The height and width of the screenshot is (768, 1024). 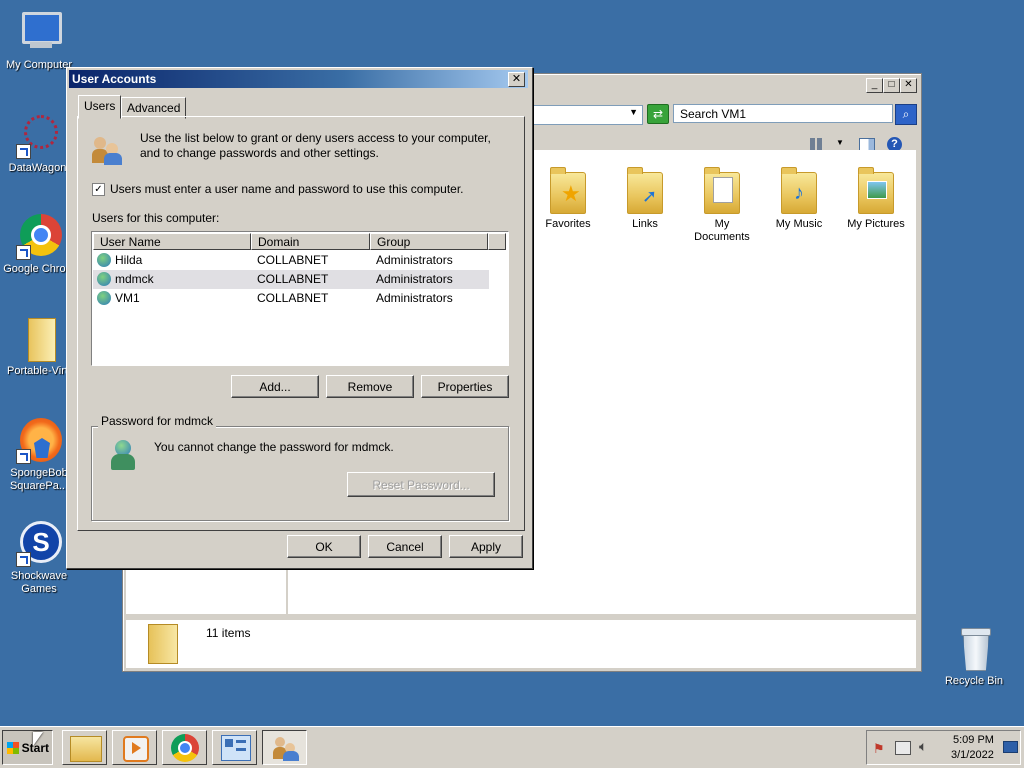 What do you see at coordinates (783, 113) in the screenshot?
I see `search-input: Search VM1` at bounding box center [783, 113].